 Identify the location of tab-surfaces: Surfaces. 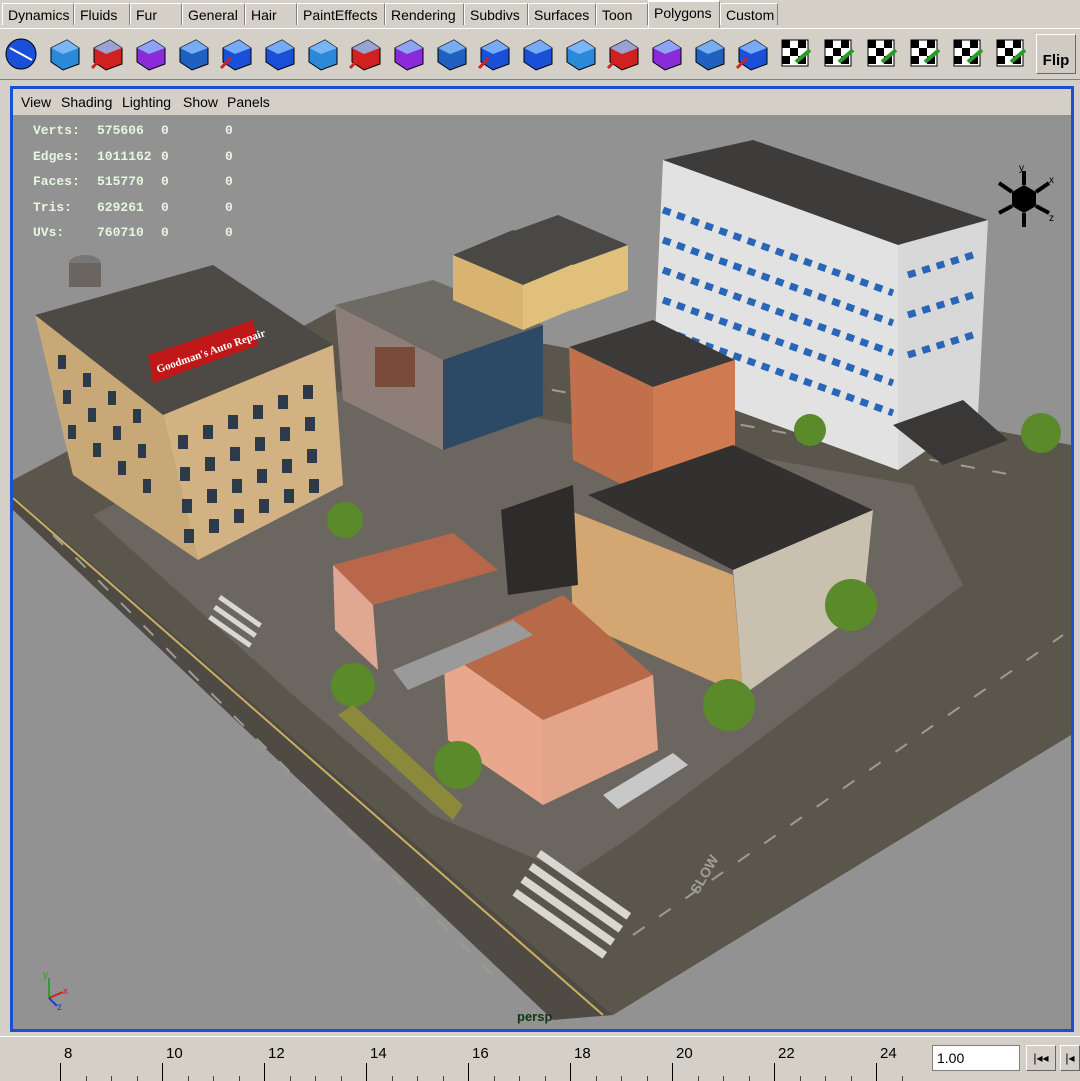
(562, 14).